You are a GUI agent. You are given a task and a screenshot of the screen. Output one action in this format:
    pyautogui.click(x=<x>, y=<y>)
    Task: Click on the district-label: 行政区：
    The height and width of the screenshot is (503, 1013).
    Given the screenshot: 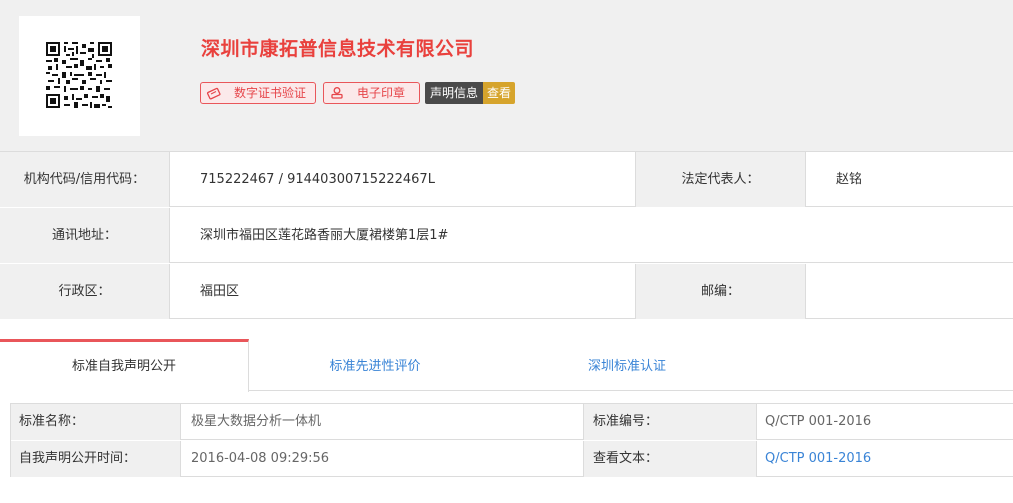 What is the action you would take?
    pyautogui.click(x=85, y=291)
    